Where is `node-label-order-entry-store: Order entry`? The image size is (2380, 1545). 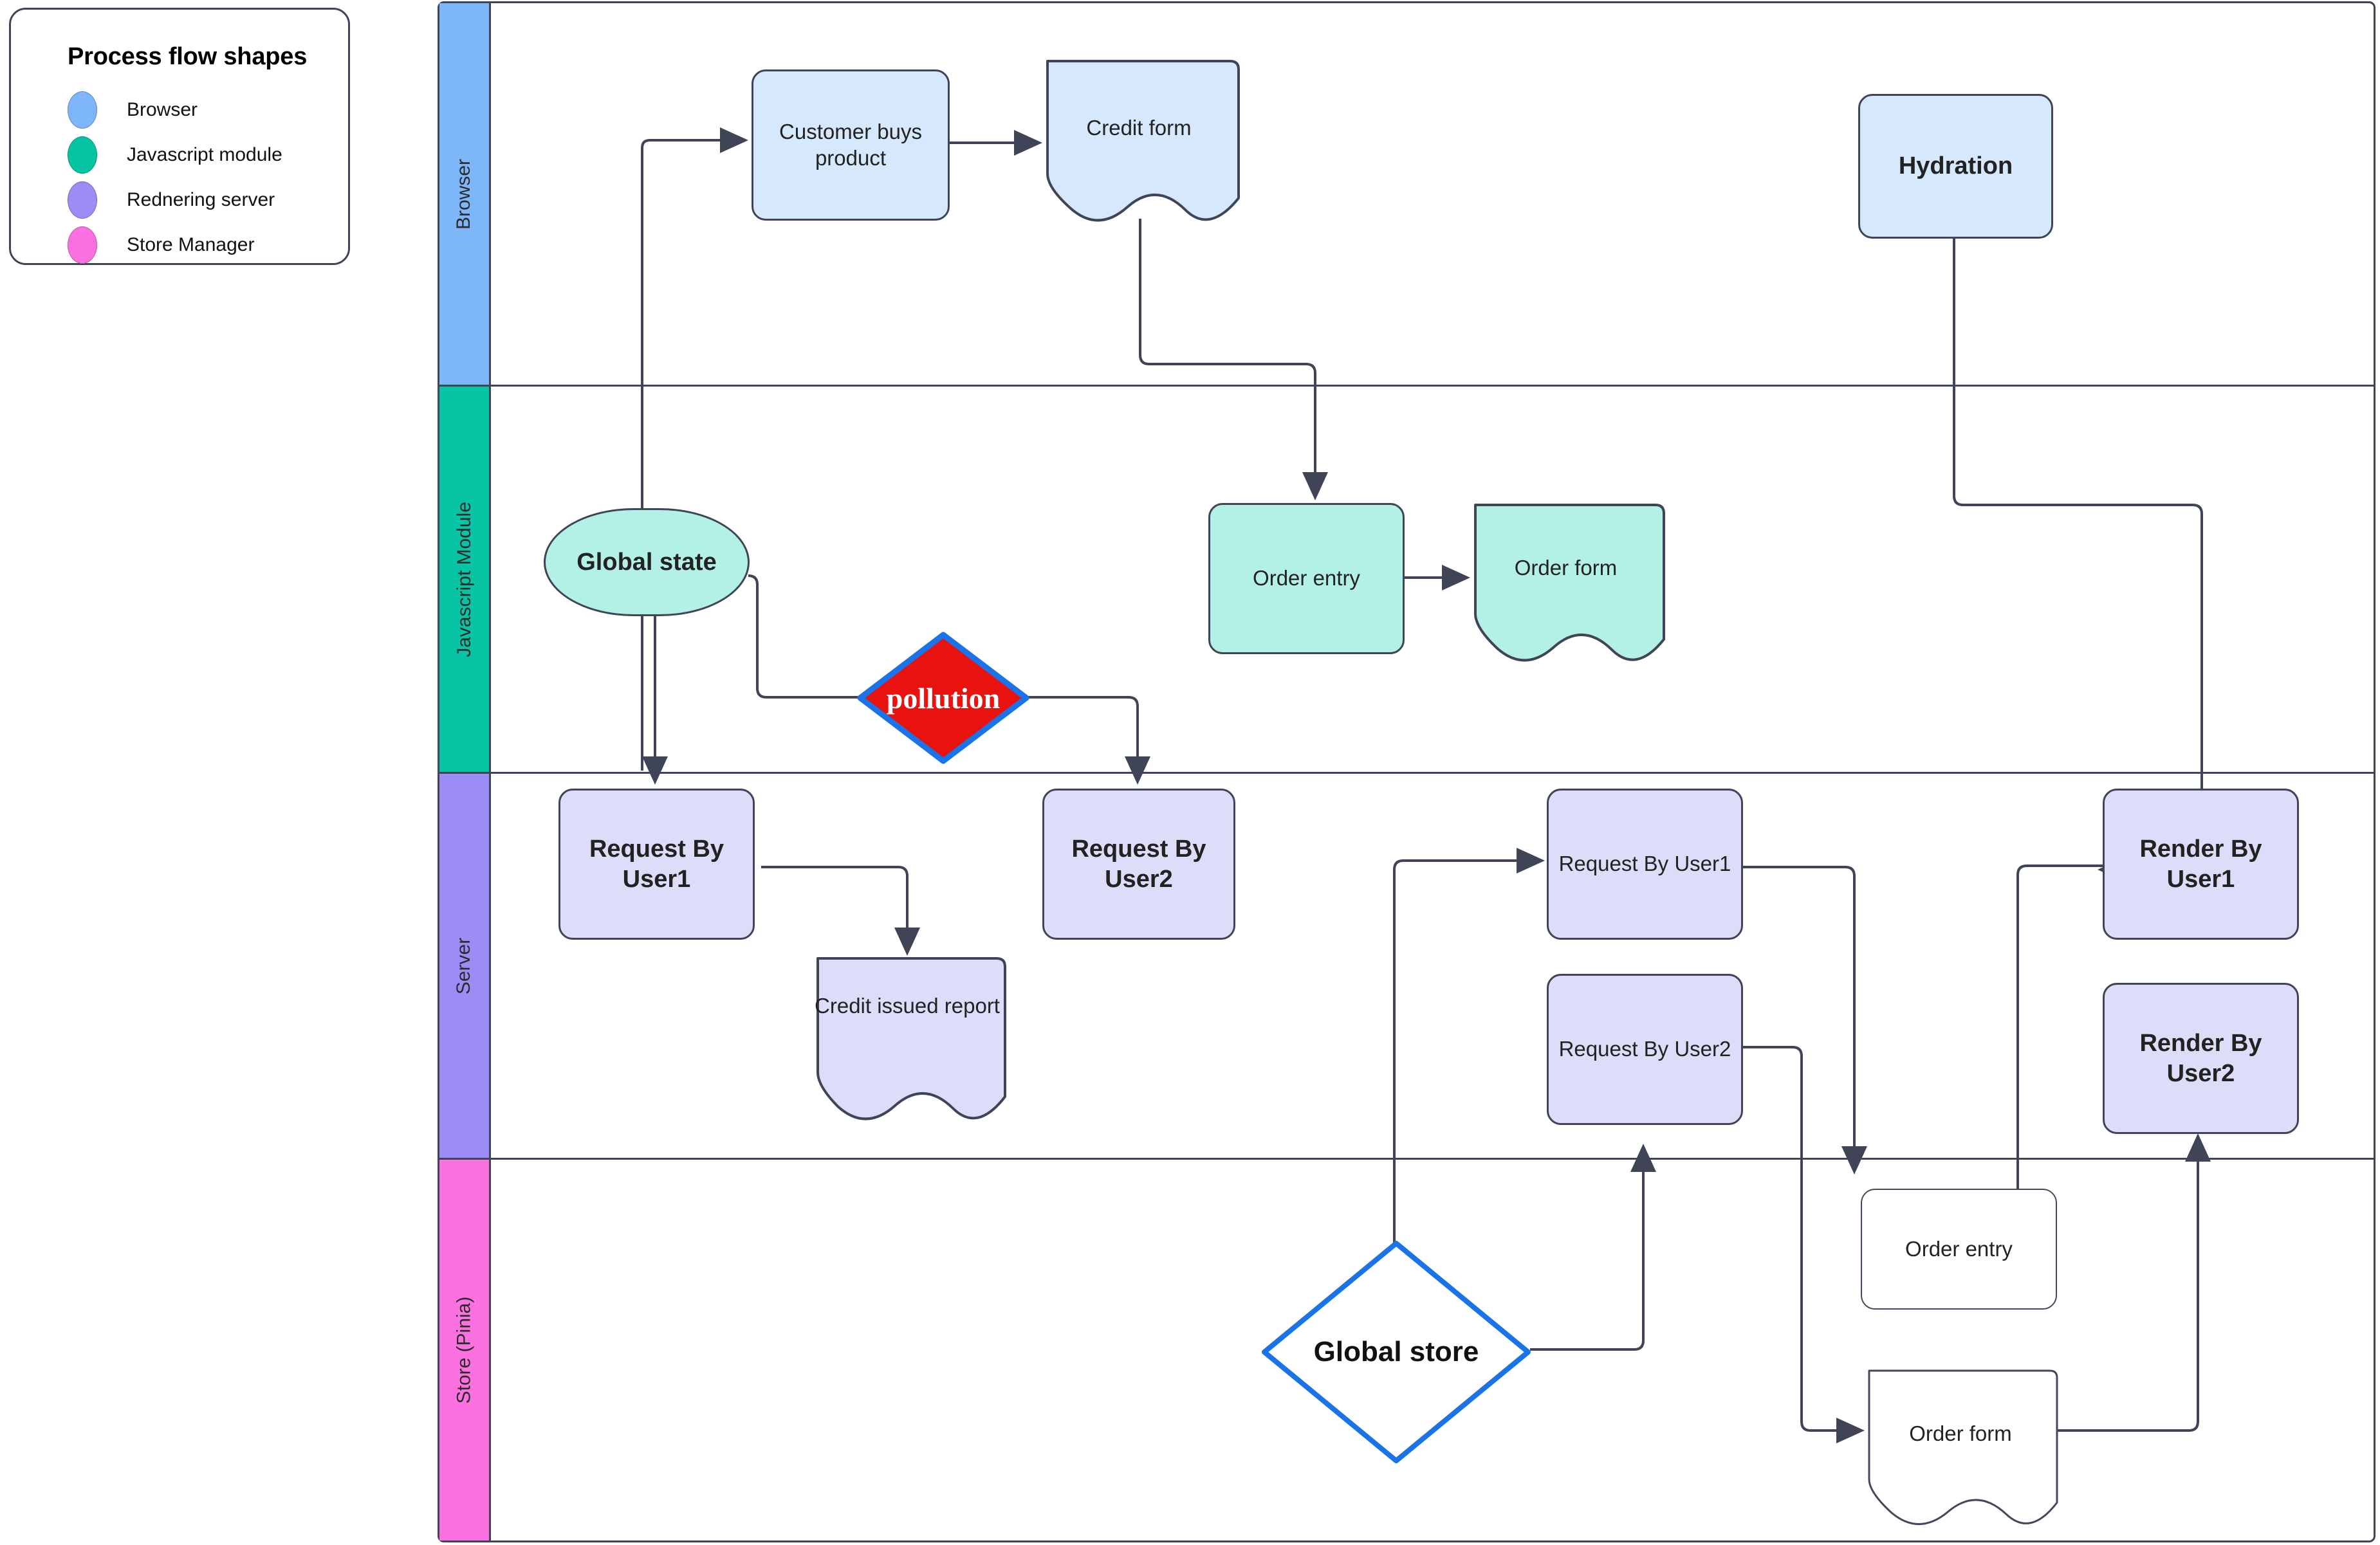 node-label-order-entry-store: Order entry is located at coordinates (1959, 1248).